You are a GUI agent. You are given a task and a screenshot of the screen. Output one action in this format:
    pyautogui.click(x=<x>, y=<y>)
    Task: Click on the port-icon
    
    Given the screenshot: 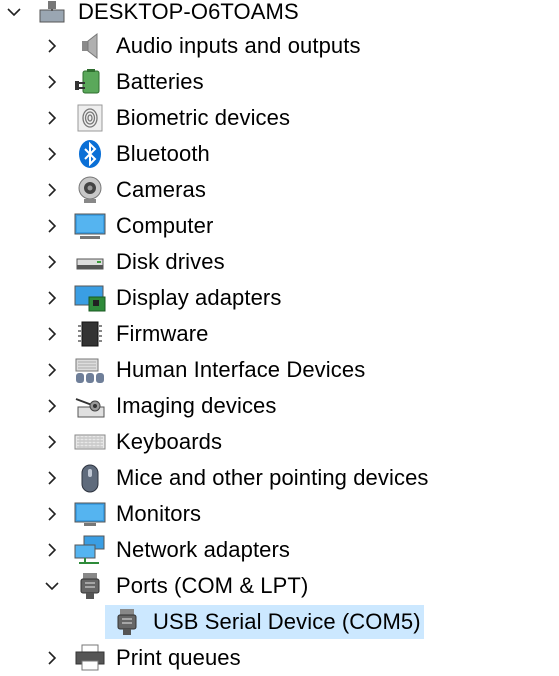 What is the action you would take?
    pyautogui.click(x=90, y=586)
    